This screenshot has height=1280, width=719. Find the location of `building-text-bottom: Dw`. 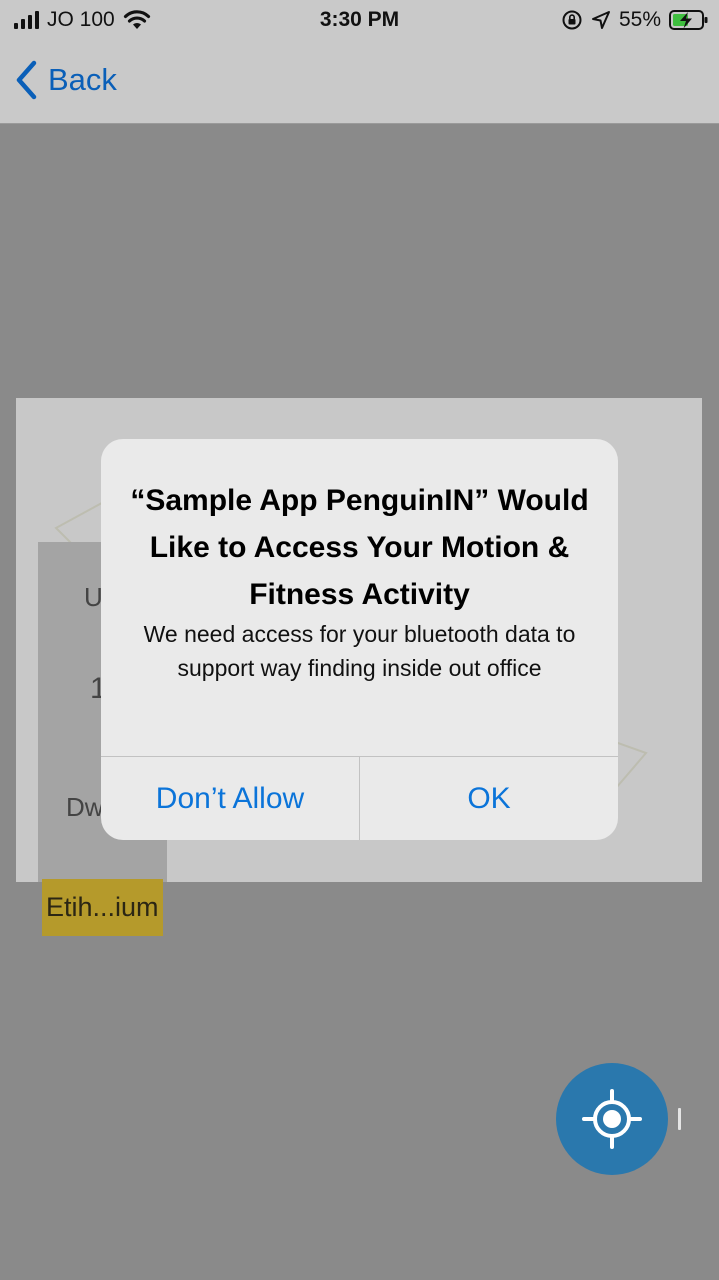

building-text-bottom: Dw is located at coordinates (85, 807).